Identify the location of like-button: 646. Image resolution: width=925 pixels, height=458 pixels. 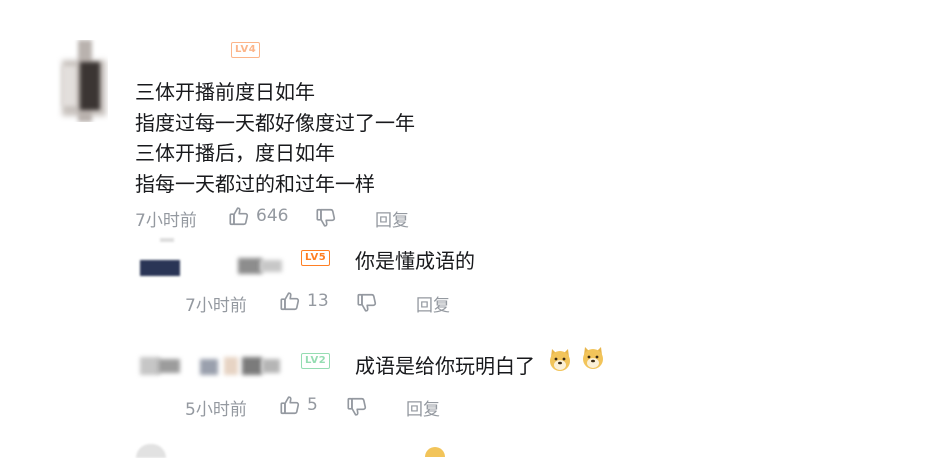
(258, 216).